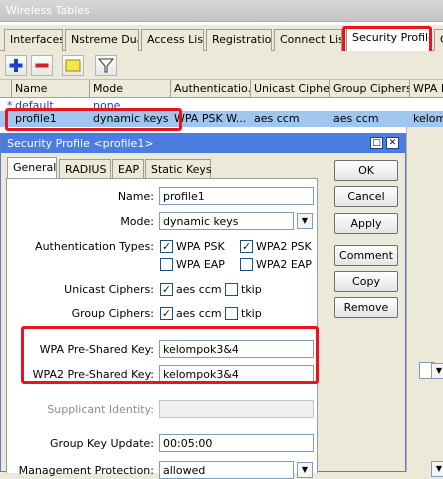 This screenshot has width=443, height=479. Describe the element at coordinates (428, 118) in the screenshot. I see `cell-wpa: kelomp` at that location.